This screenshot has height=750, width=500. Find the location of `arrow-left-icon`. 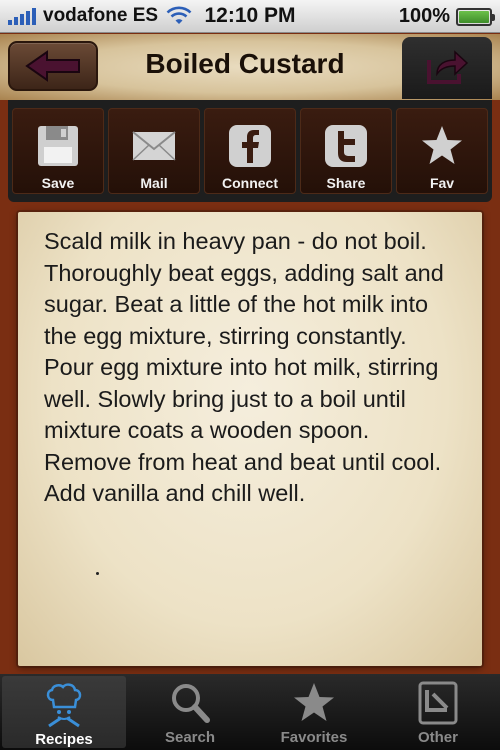

arrow-left-icon is located at coordinates (52, 66).